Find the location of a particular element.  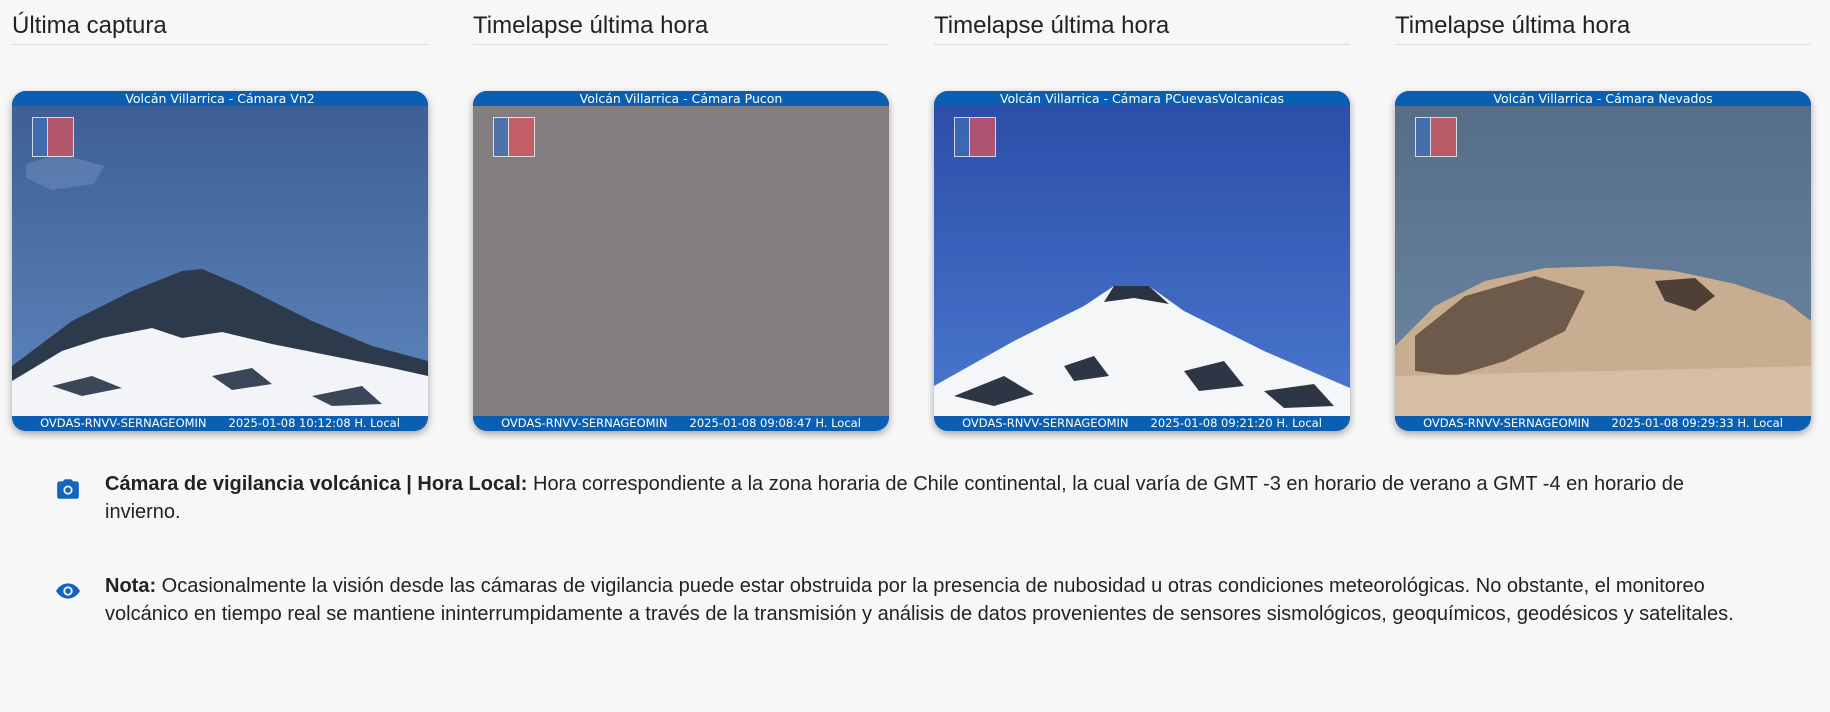

overcast-scene is located at coordinates (681, 261).